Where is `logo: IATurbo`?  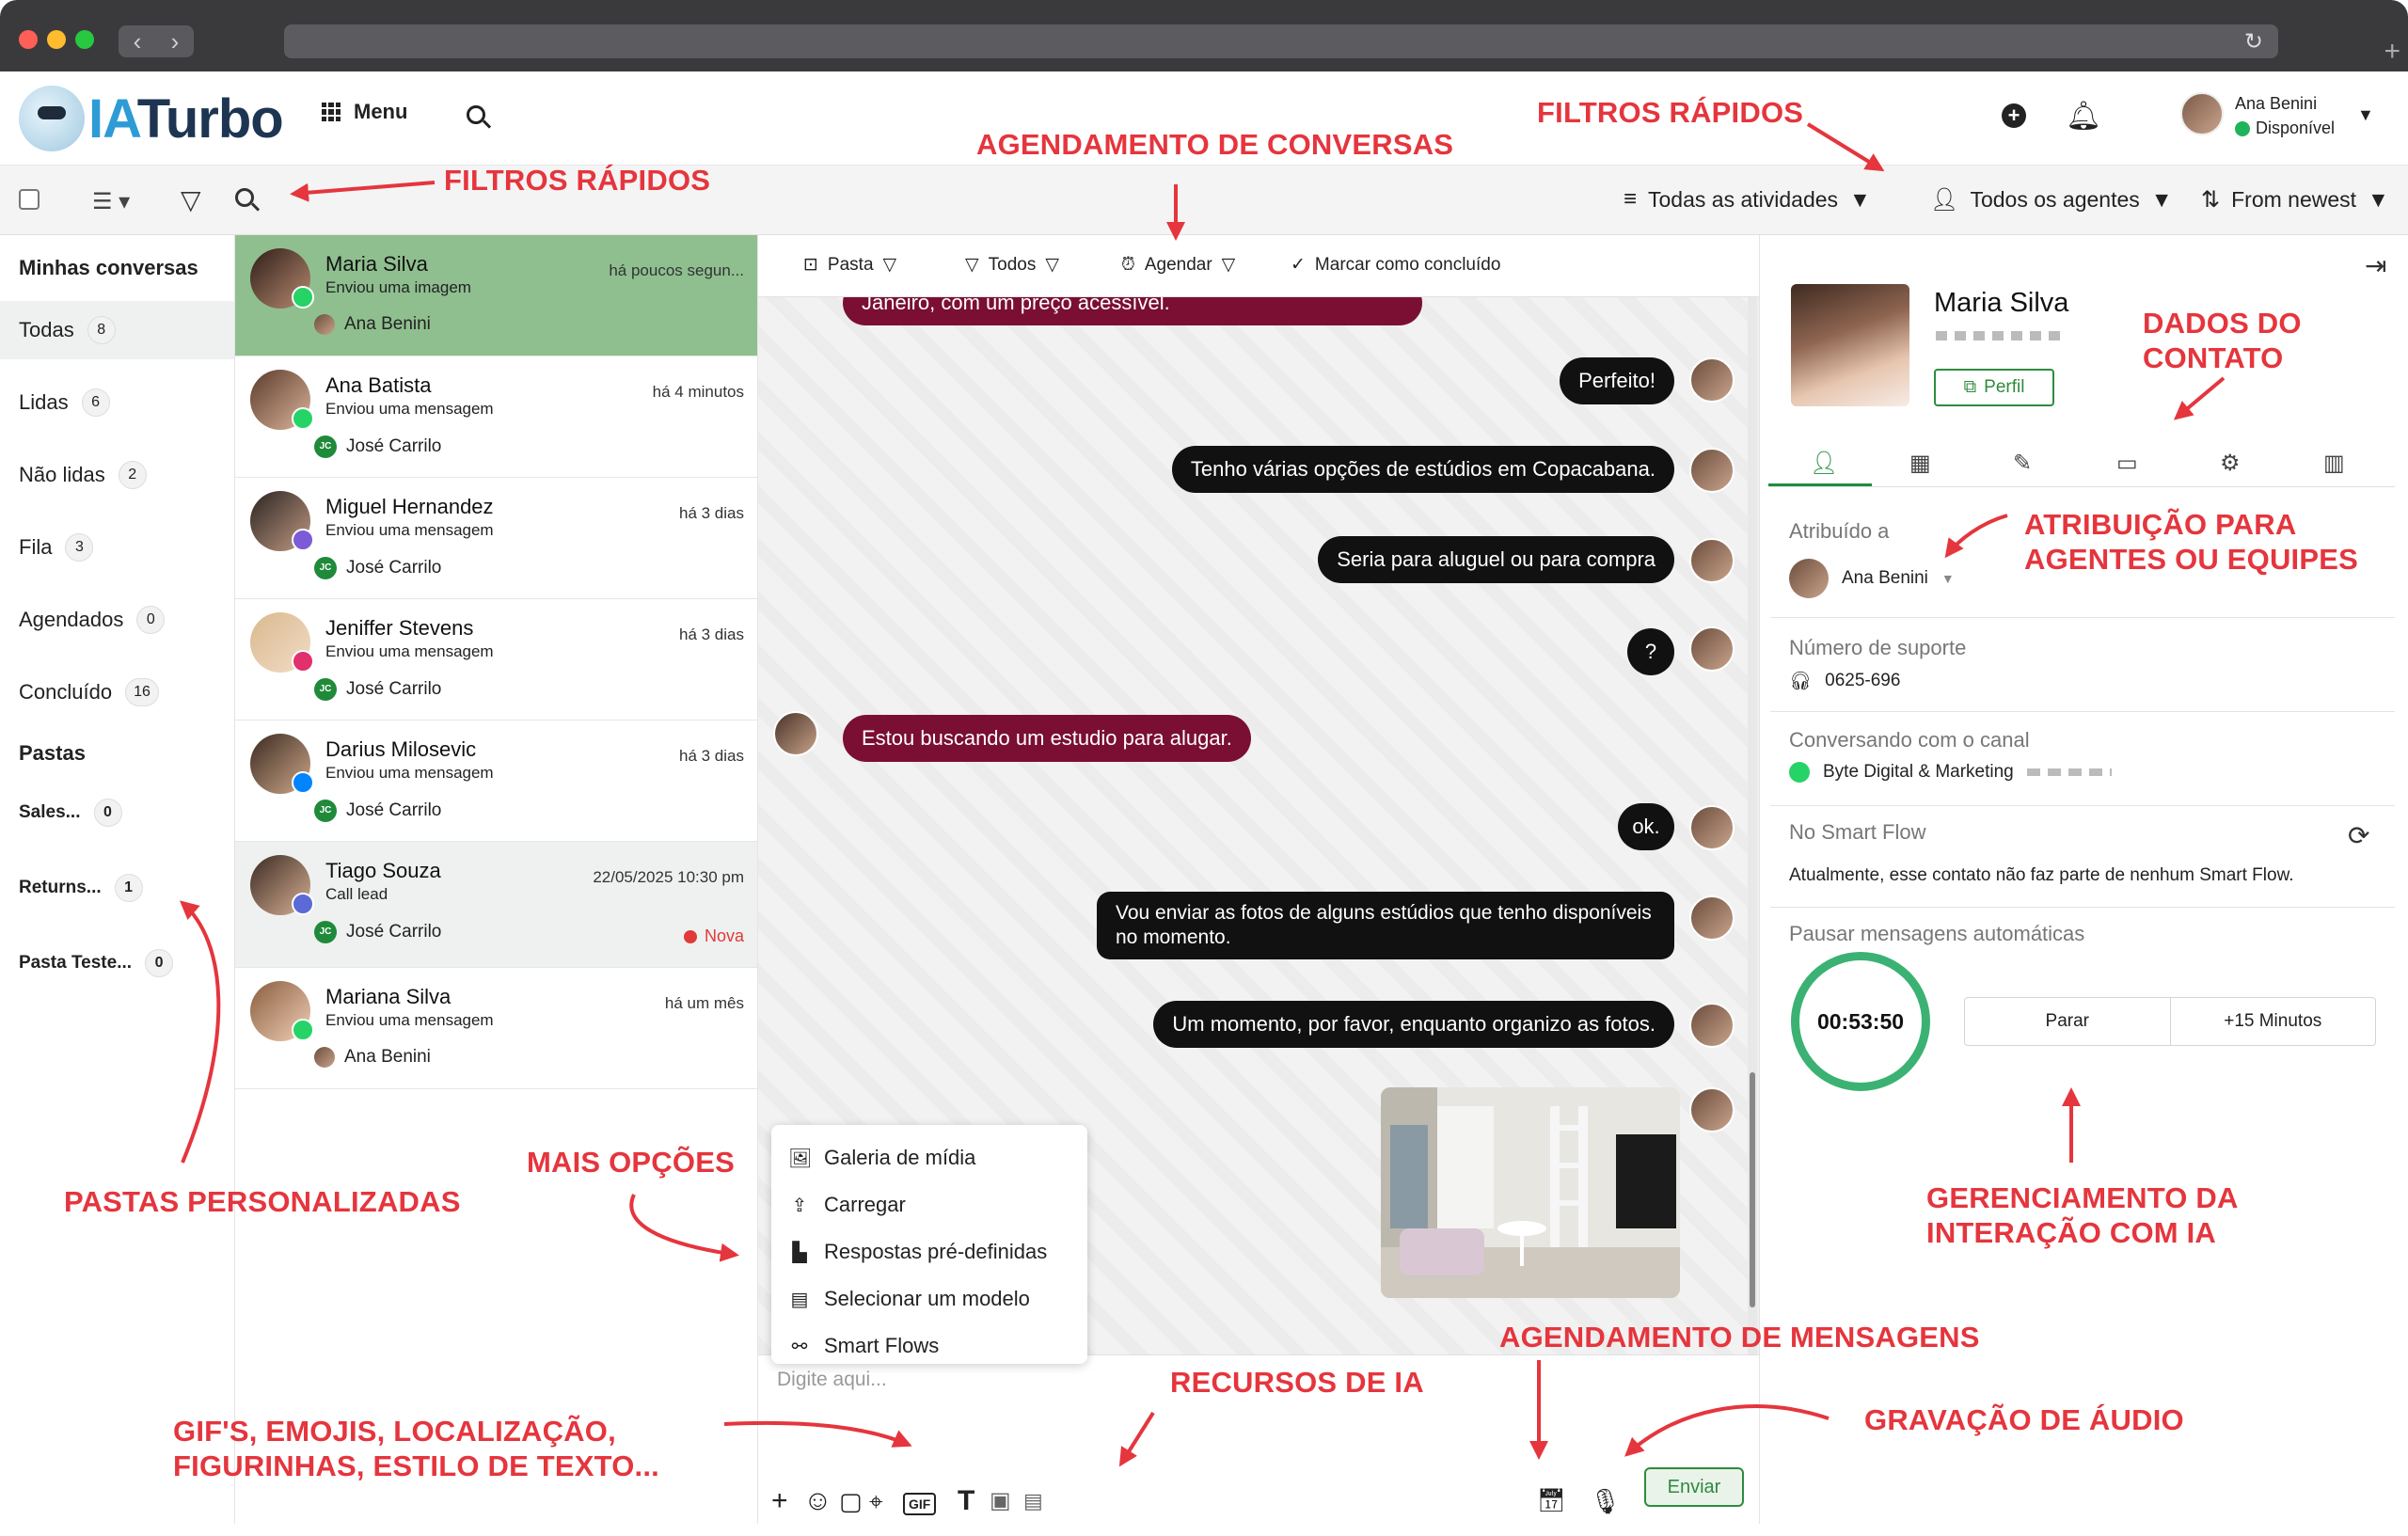 logo: IATurbo is located at coordinates (152, 119).